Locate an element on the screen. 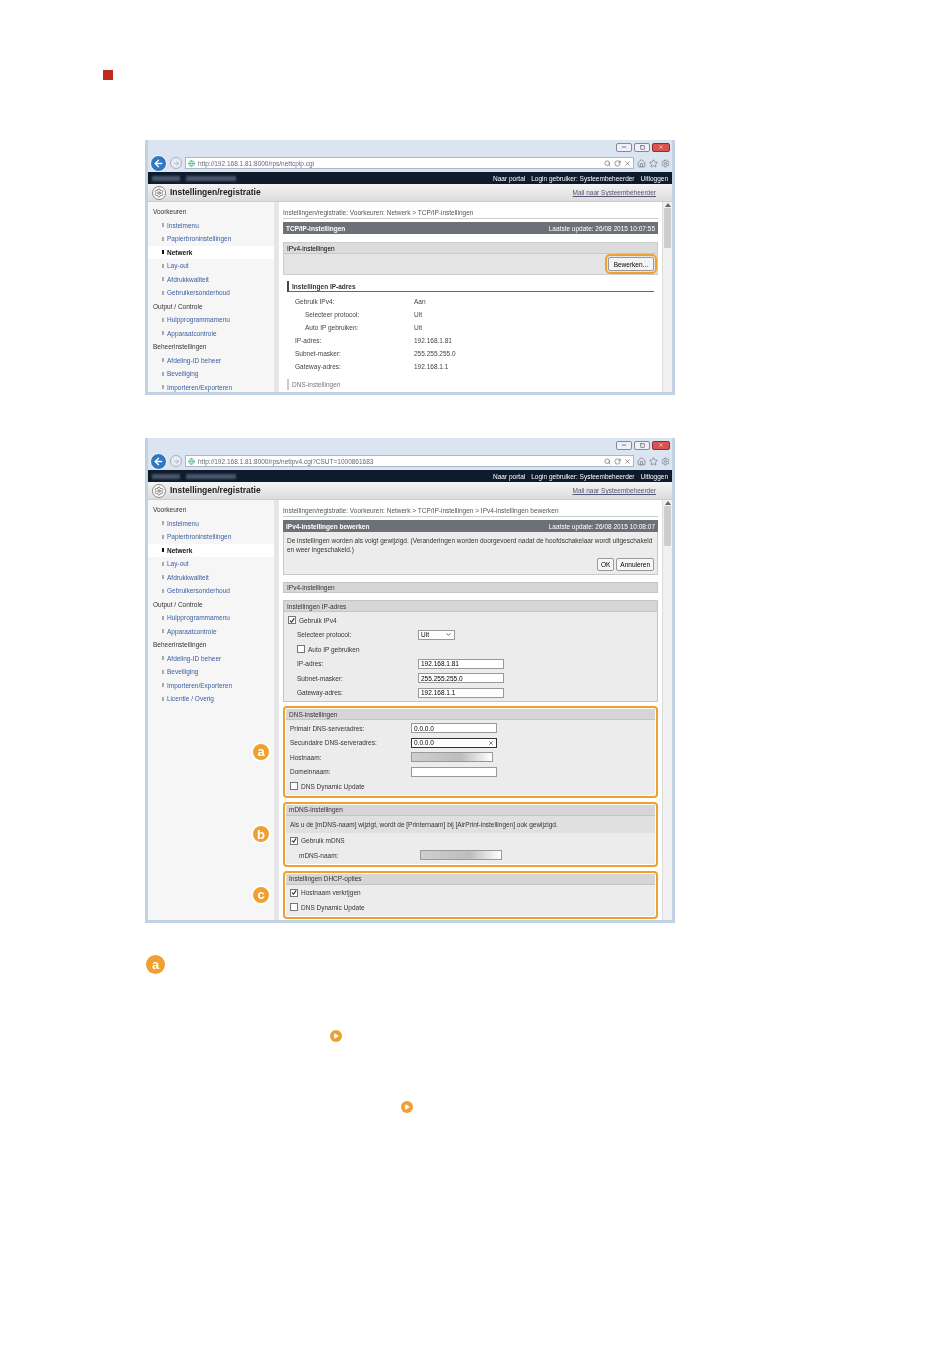  chevron-down-icon is located at coordinates (448, 635).